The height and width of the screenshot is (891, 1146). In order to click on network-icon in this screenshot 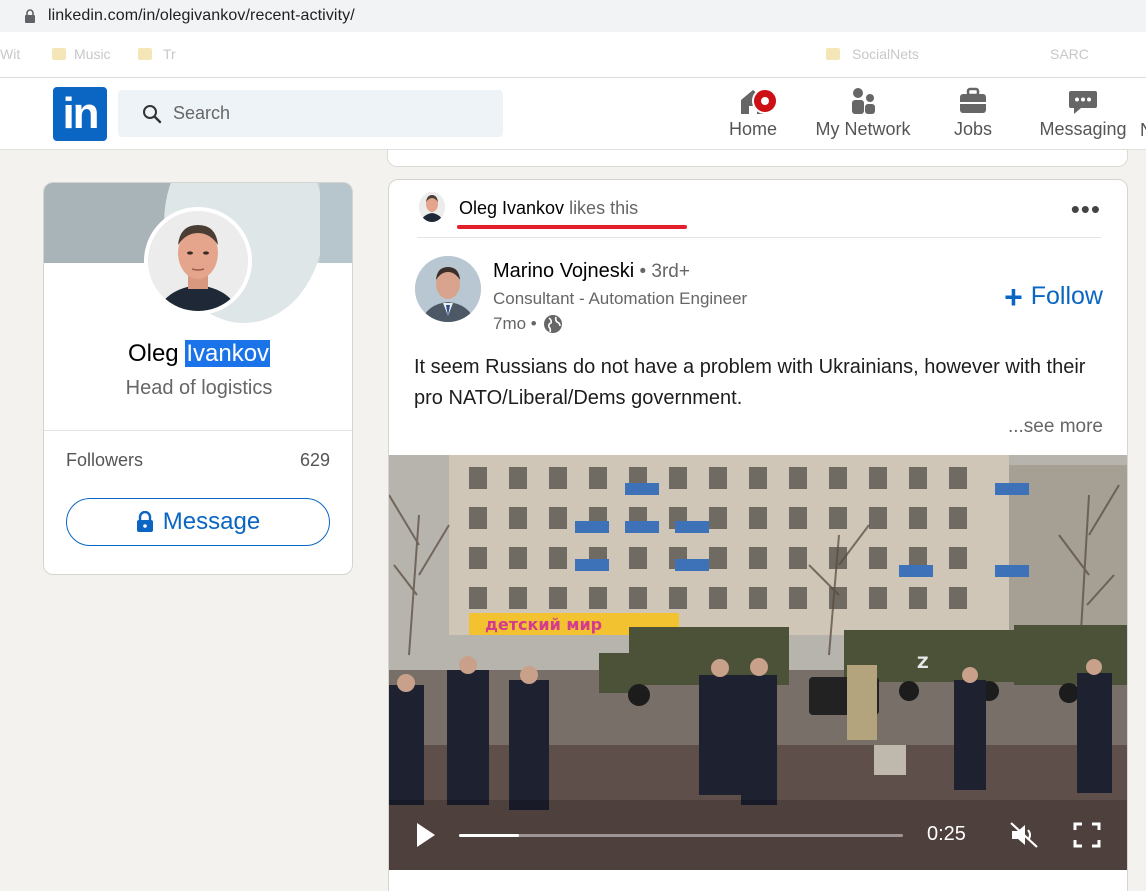, I will do `click(863, 101)`.